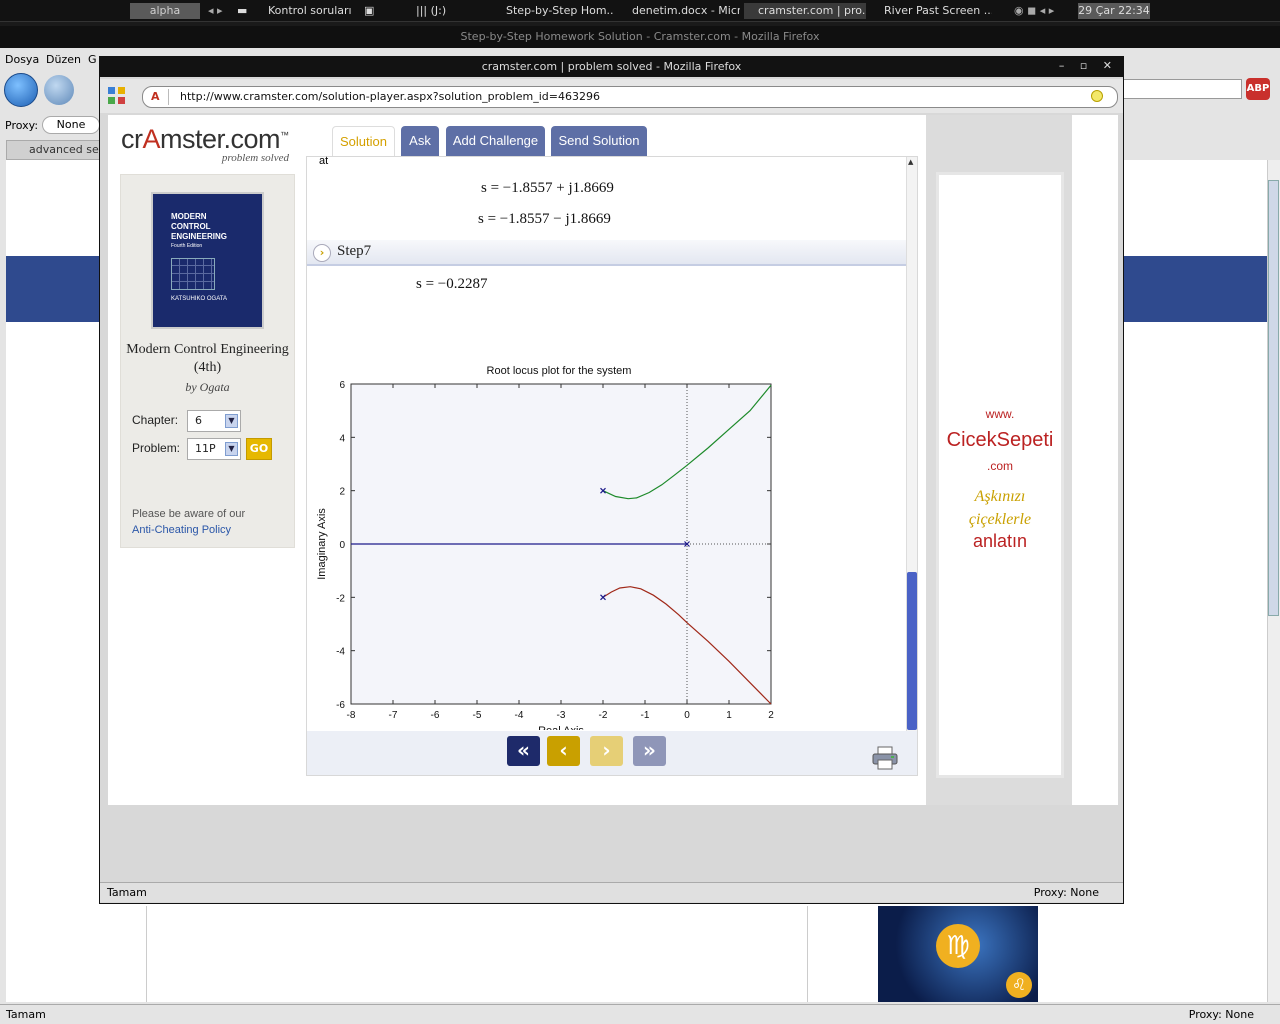 The width and height of the screenshot is (1280, 1024). What do you see at coordinates (435, 715) in the screenshot?
I see `x-tick-label: -6` at bounding box center [435, 715].